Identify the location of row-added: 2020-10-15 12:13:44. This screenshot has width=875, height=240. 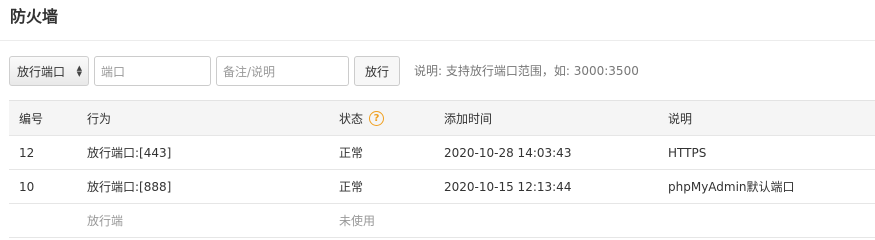
(508, 186).